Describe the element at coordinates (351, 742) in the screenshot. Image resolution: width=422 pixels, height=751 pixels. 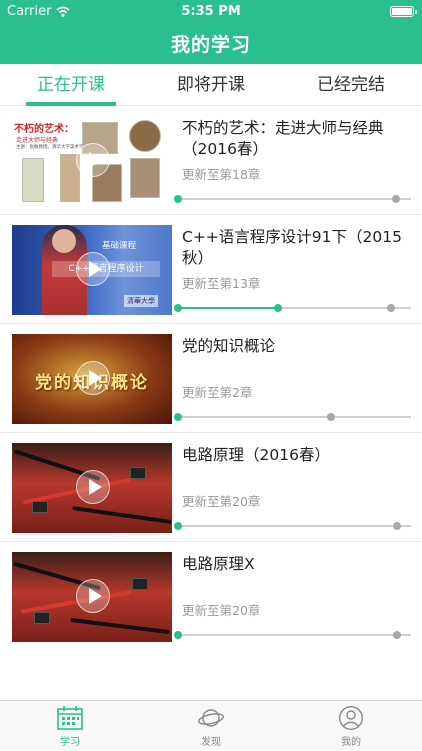
I see `tabbar-label: 我的` at that location.